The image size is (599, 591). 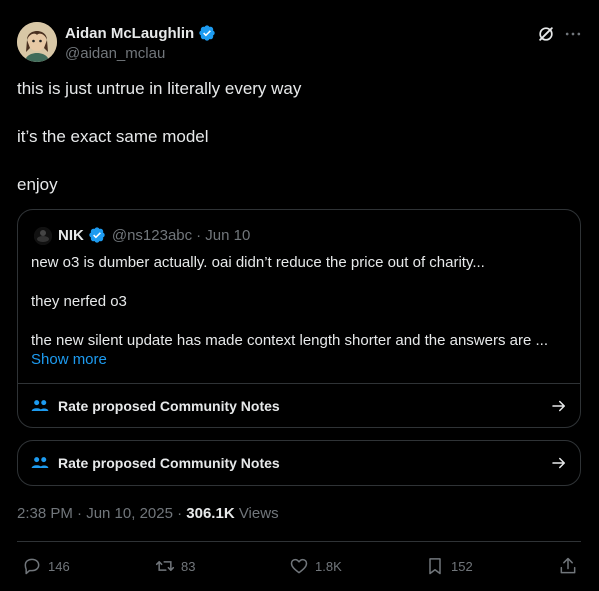 I want to click on show-more-link: Show more, so click(x=69, y=359).